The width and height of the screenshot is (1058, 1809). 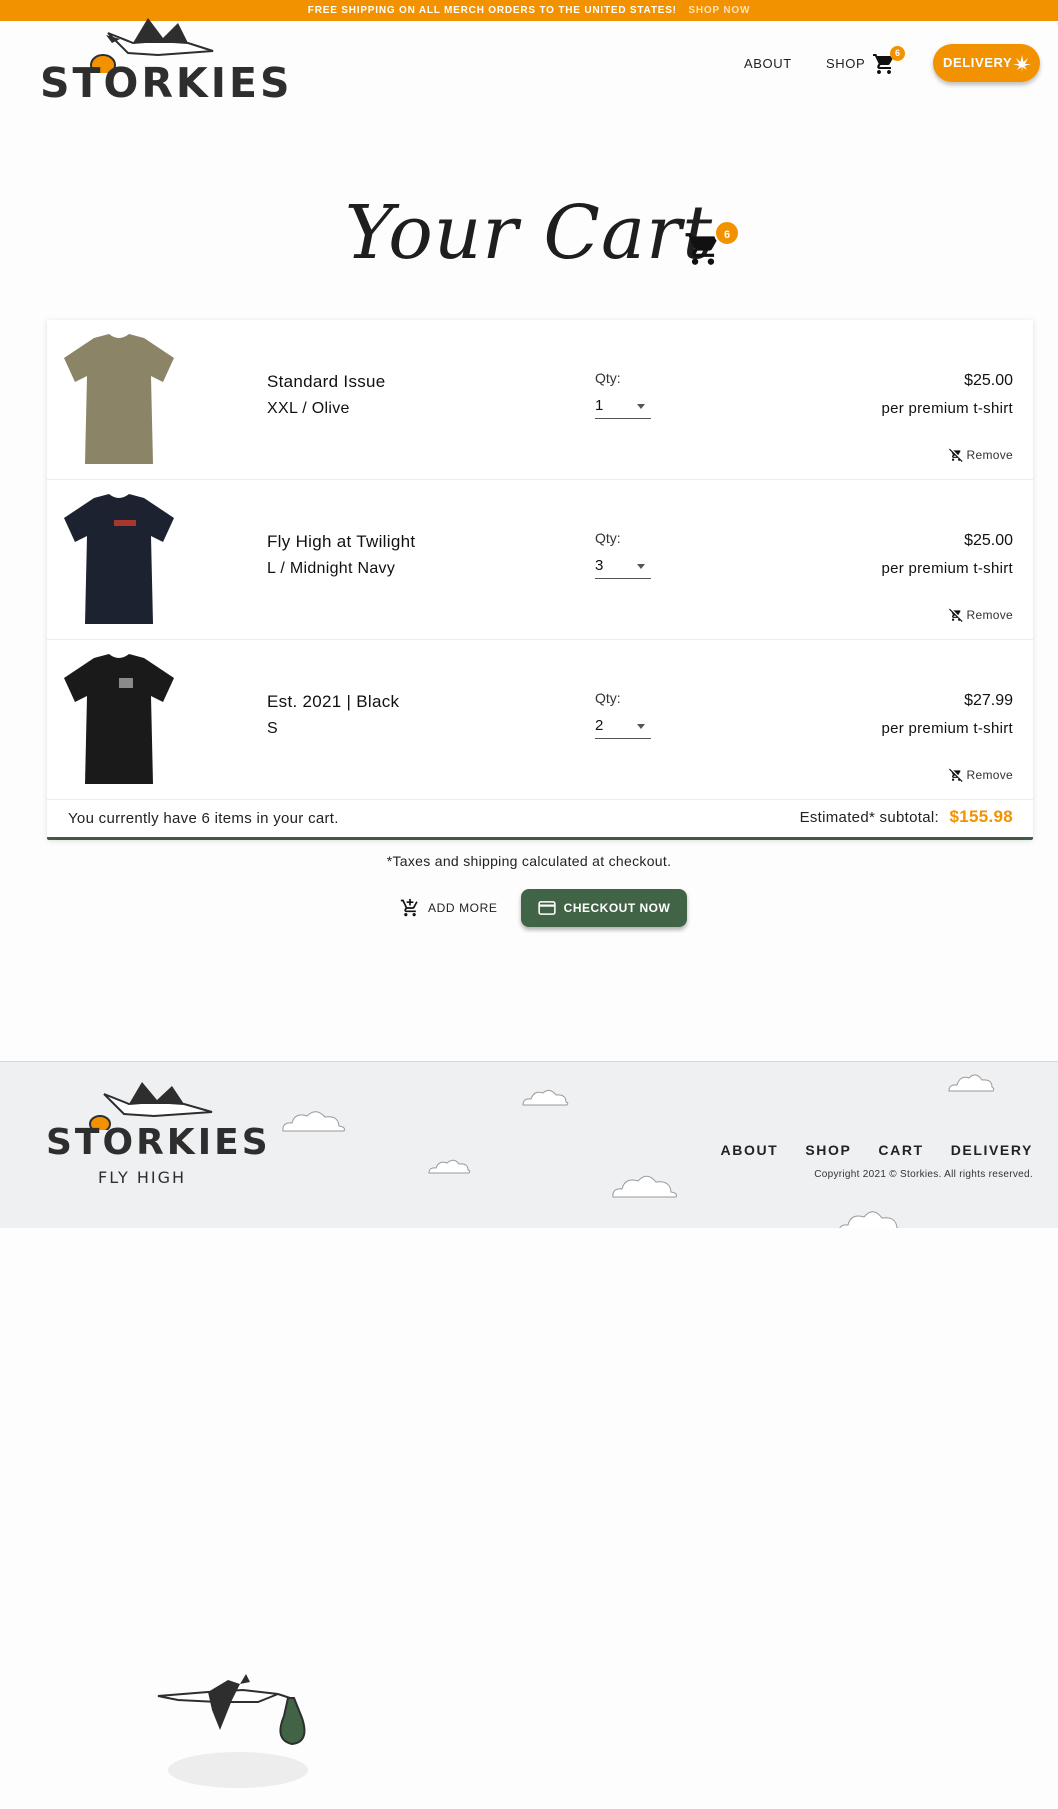 What do you see at coordinates (623, 566) in the screenshot?
I see `qty-select: 3` at bounding box center [623, 566].